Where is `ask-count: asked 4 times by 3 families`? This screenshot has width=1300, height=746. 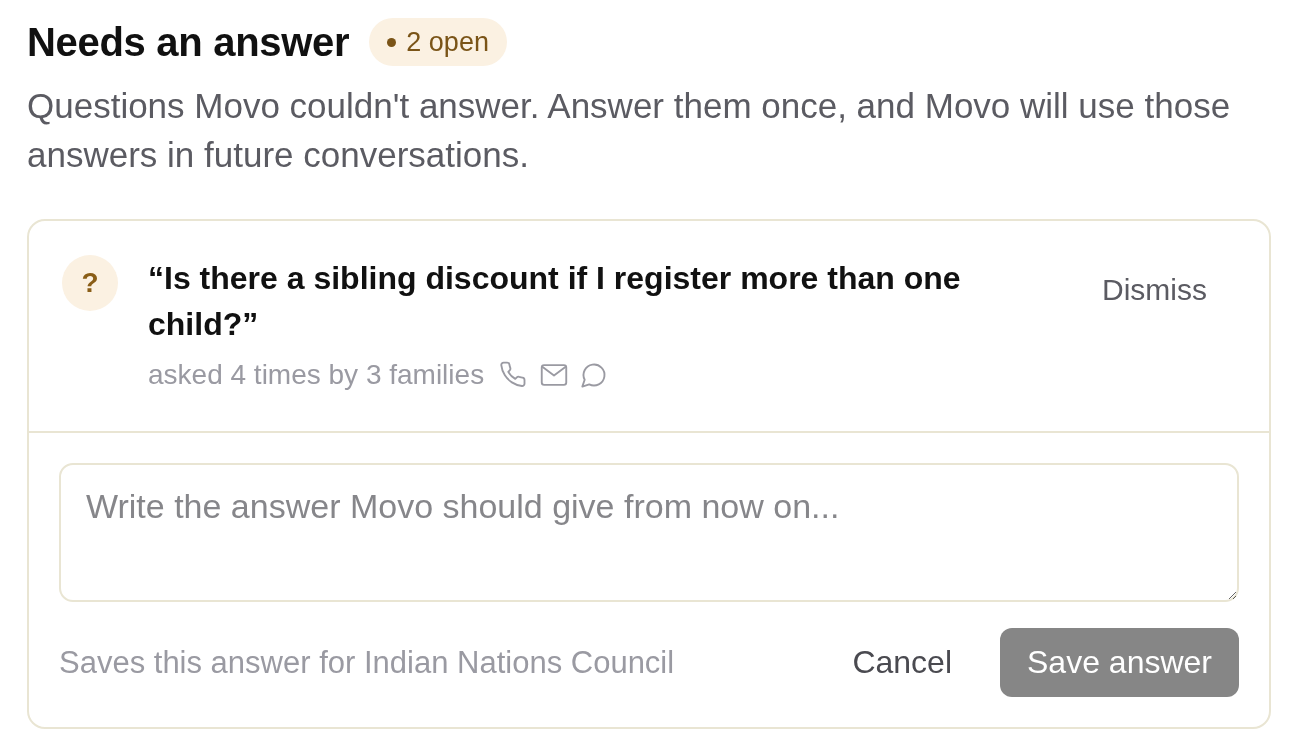
ask-count: asked 4 times by 3 families is located at coordinates (316, 375).